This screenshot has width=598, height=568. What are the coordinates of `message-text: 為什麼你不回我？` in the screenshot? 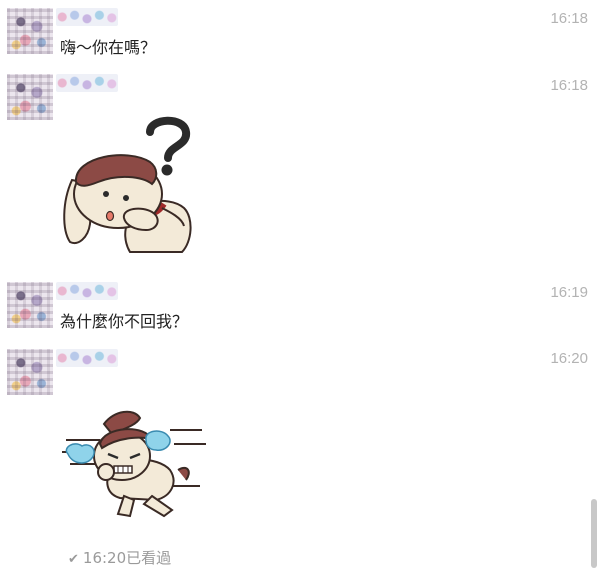 It's located at (124, 320).